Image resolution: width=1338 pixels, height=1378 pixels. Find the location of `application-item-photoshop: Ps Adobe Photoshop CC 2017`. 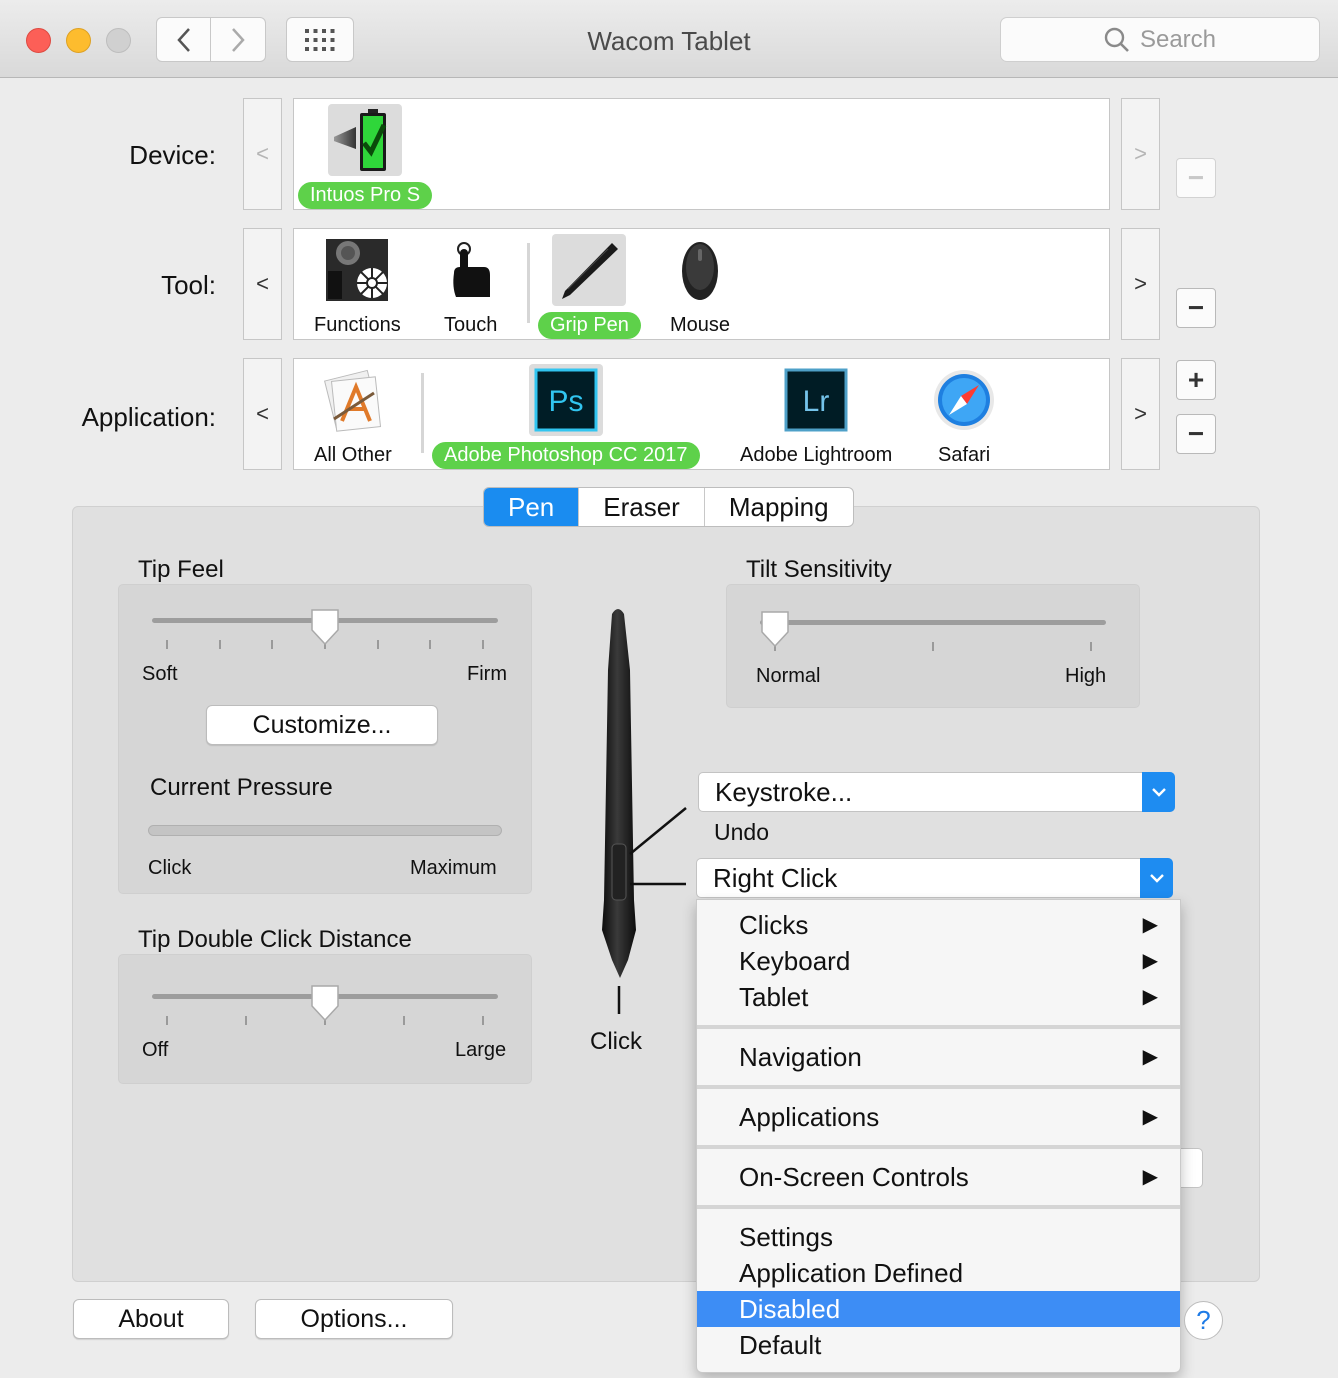

application-item-photoshop: Ps Adobe Photoshop CC 2017 is located at coordinates (566, 414).